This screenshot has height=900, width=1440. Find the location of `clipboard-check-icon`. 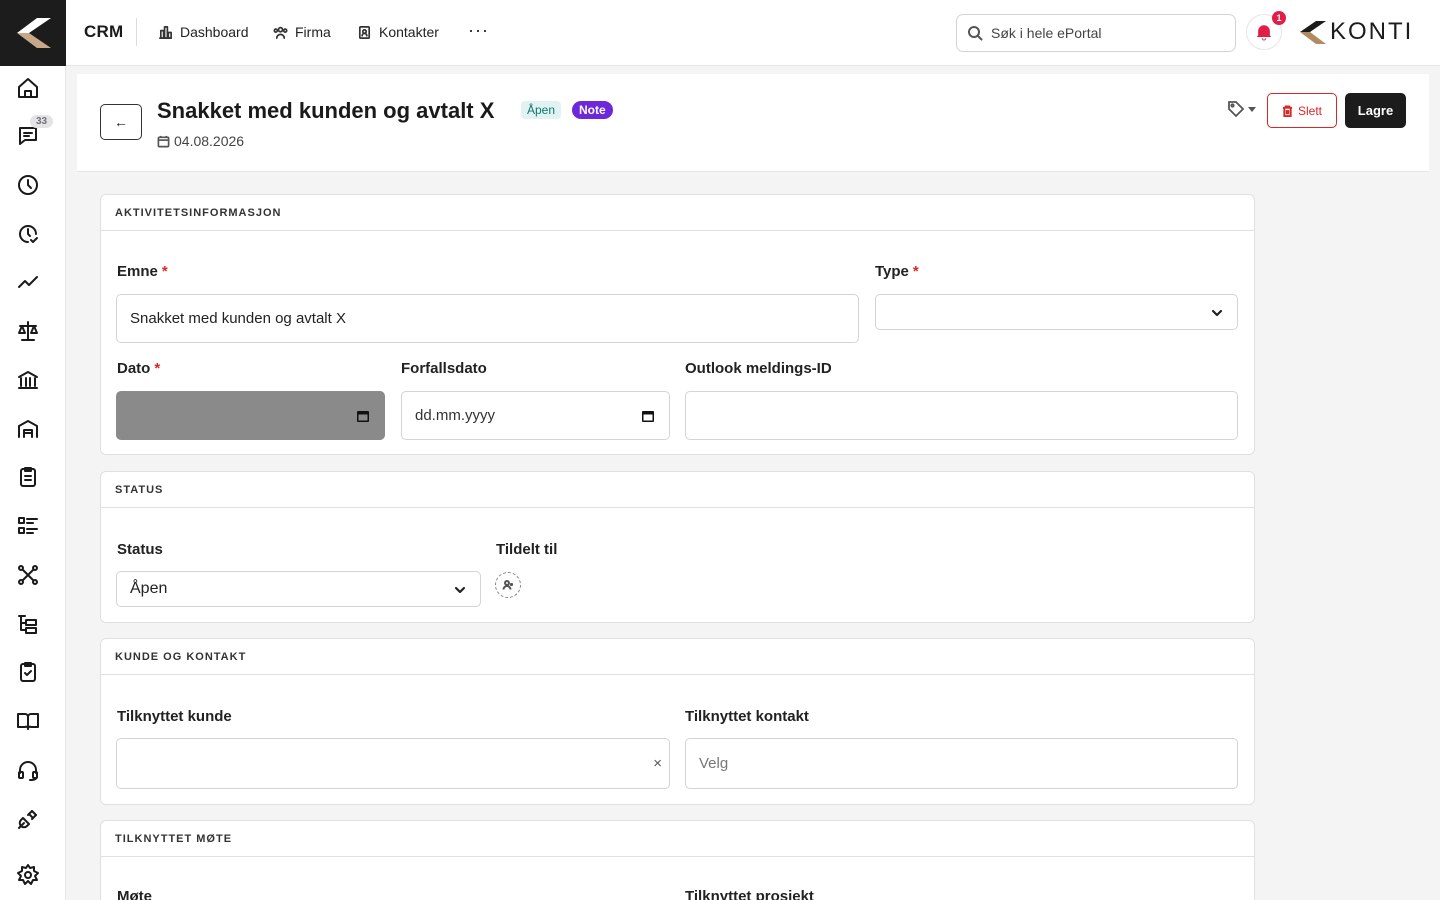

clipboard-check-icon is located at coordinates (28, 672).